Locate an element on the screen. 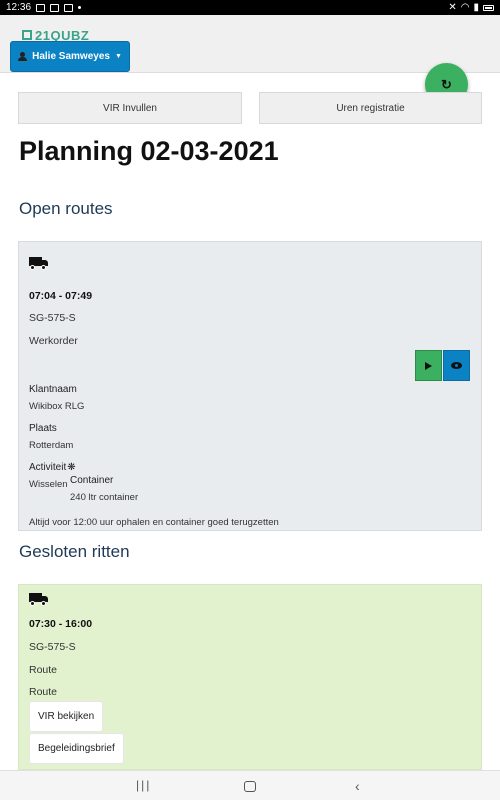  page-title: Planning 02-03-2021 is located at coordinates (149, 151).